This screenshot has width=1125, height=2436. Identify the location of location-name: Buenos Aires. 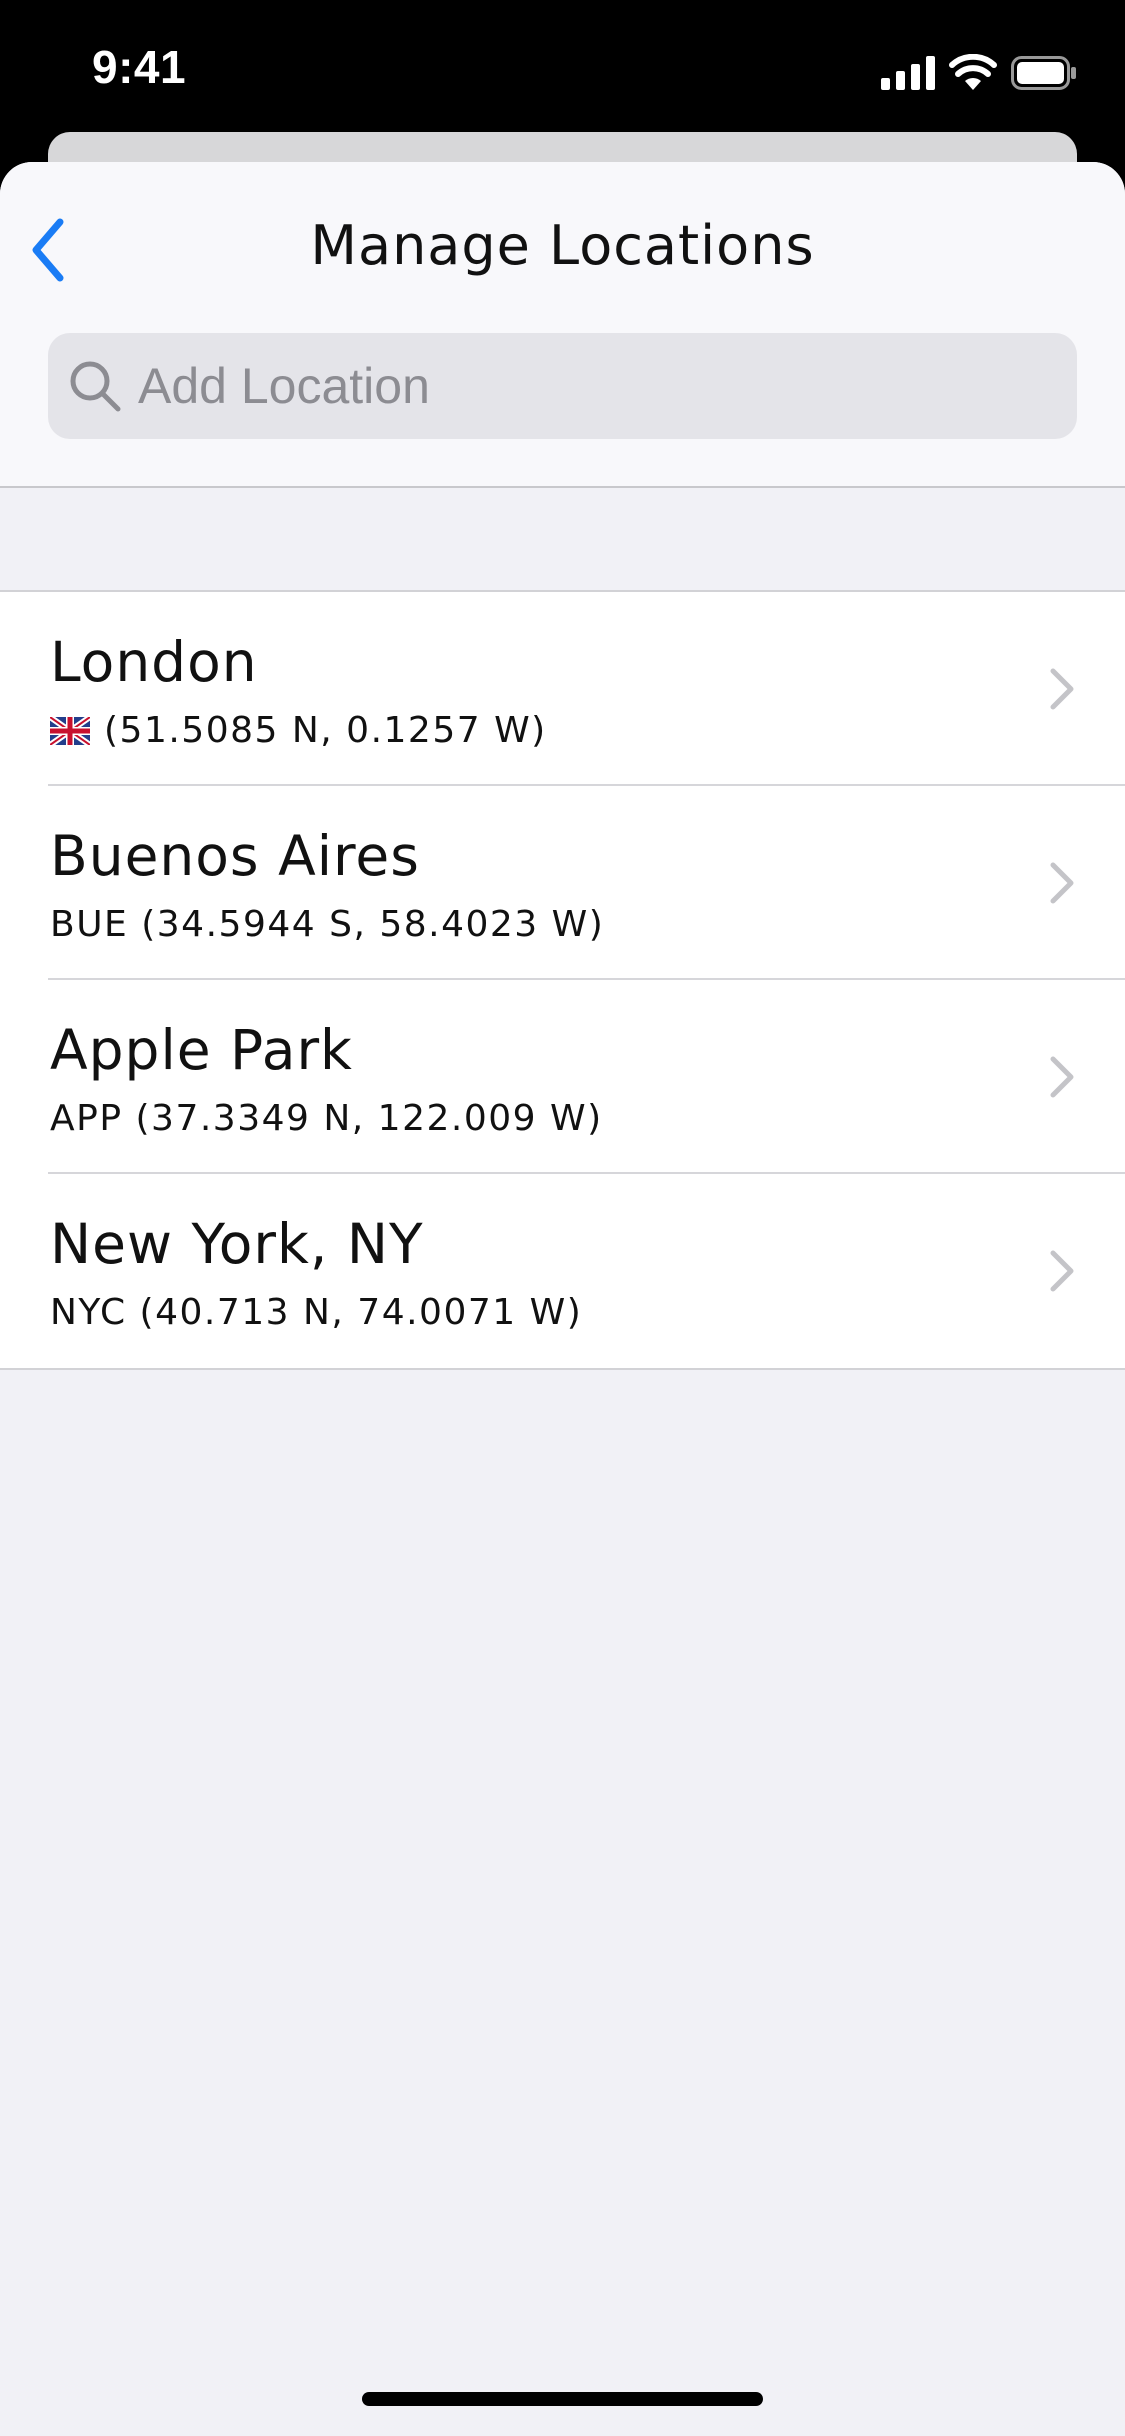
(235, 856).